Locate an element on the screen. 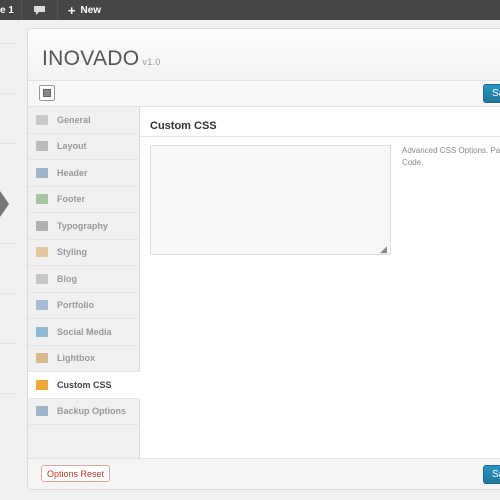 This screenshot has width=500, height=500. gear-icon is located at coordinates (42, 119).